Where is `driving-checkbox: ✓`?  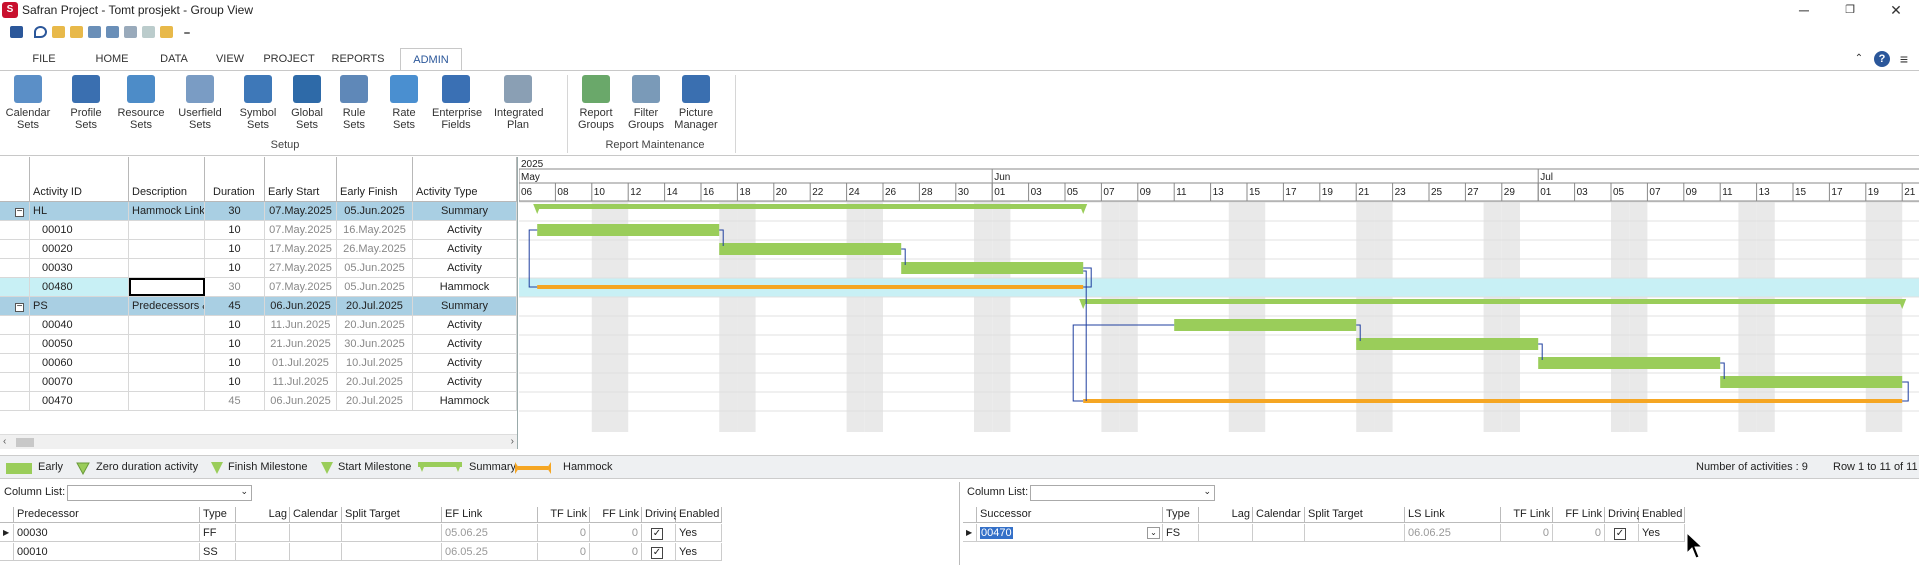
driving-checkbox: ✓ is located at coordinates (1620, 534).